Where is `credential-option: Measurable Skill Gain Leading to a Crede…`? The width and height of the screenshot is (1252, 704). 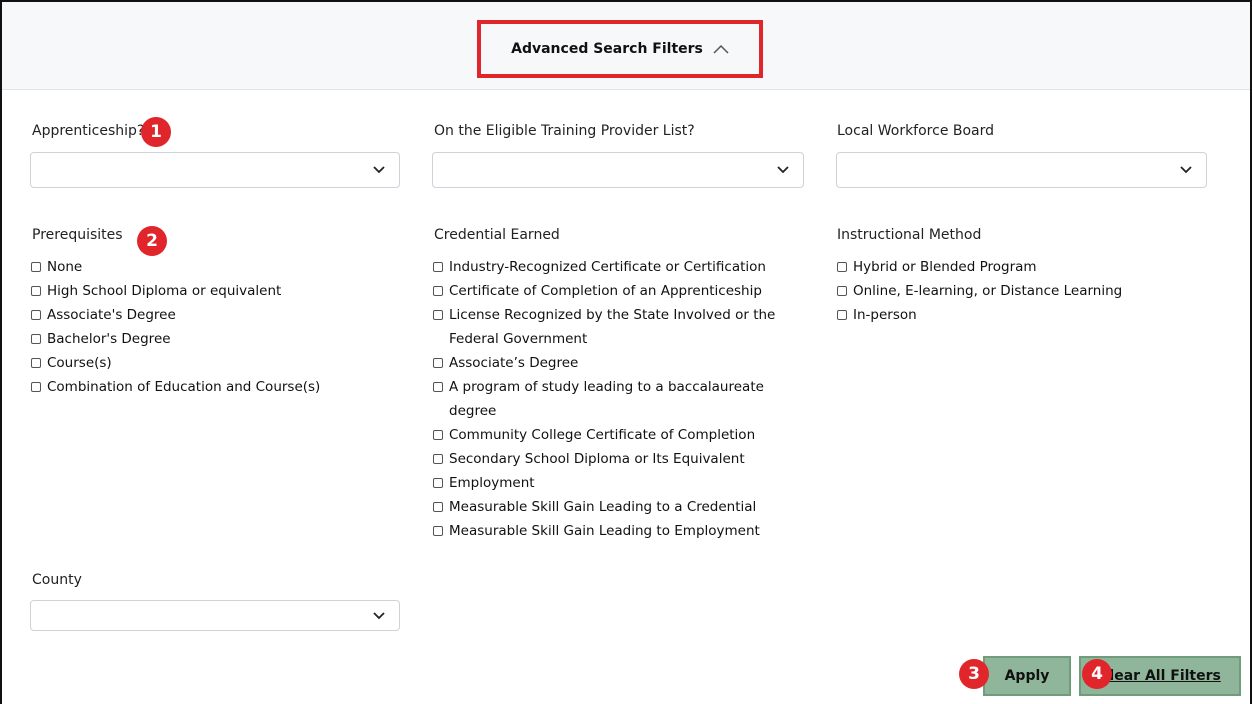 credential-option: Measurable Skill Gain Leading to a Crede… is located at coordinates (615, 507).